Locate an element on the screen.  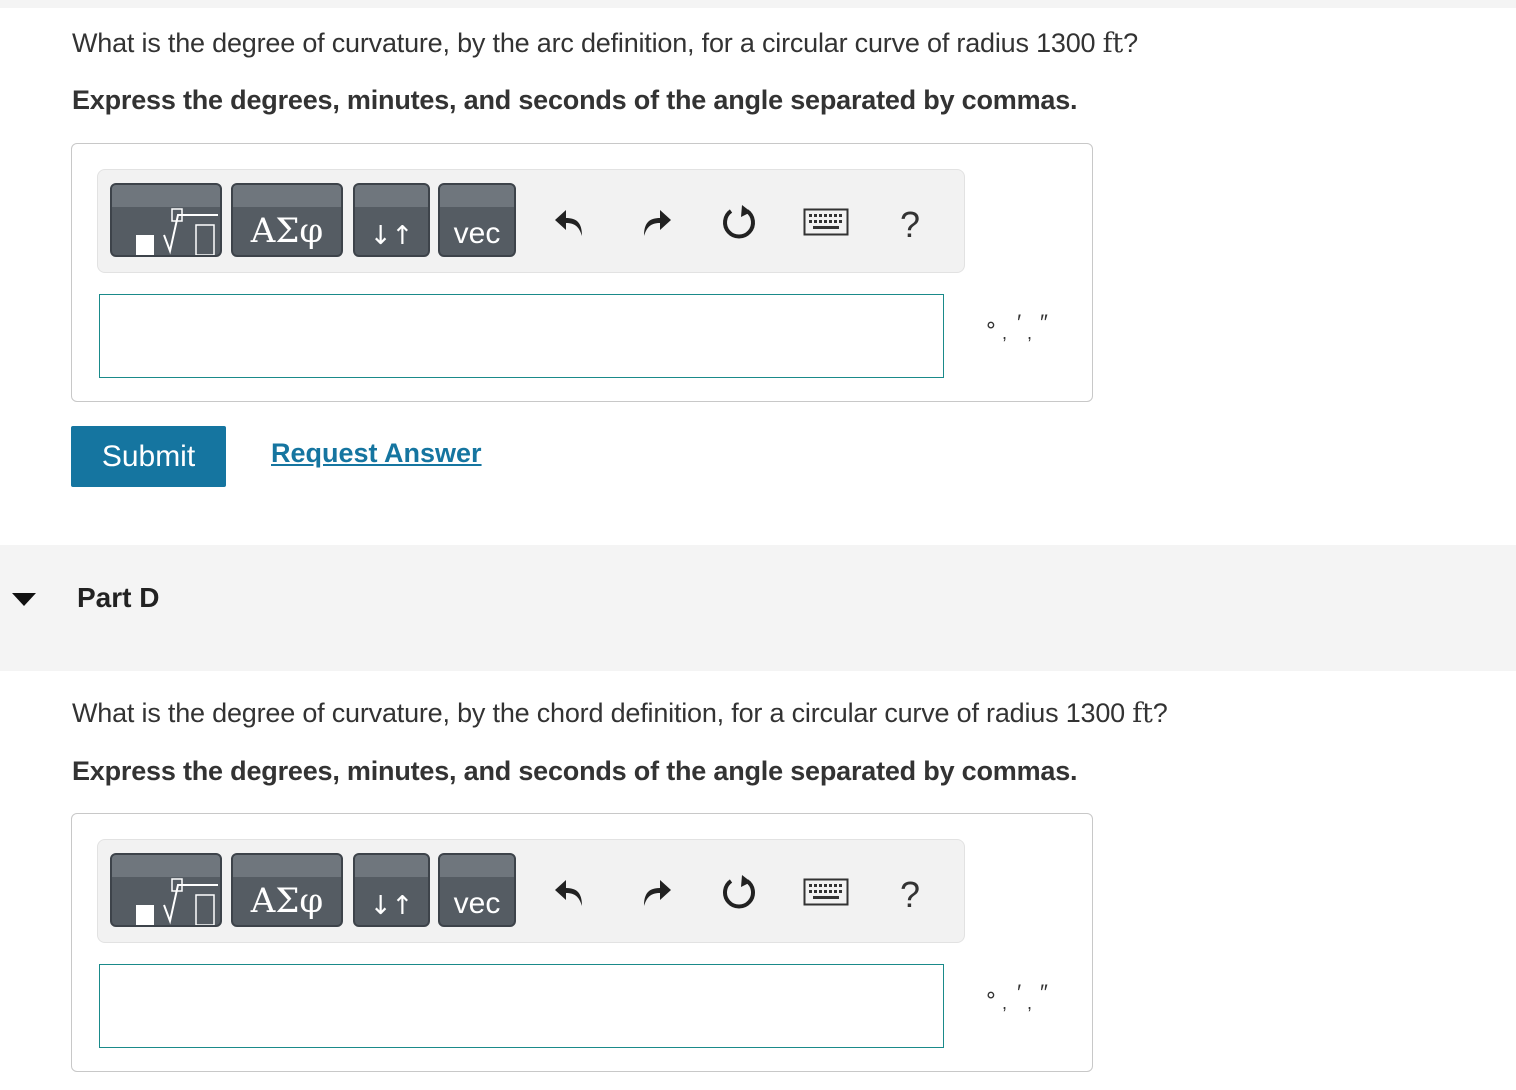
answer-input-part-d is located at coordinates (521, 1006).